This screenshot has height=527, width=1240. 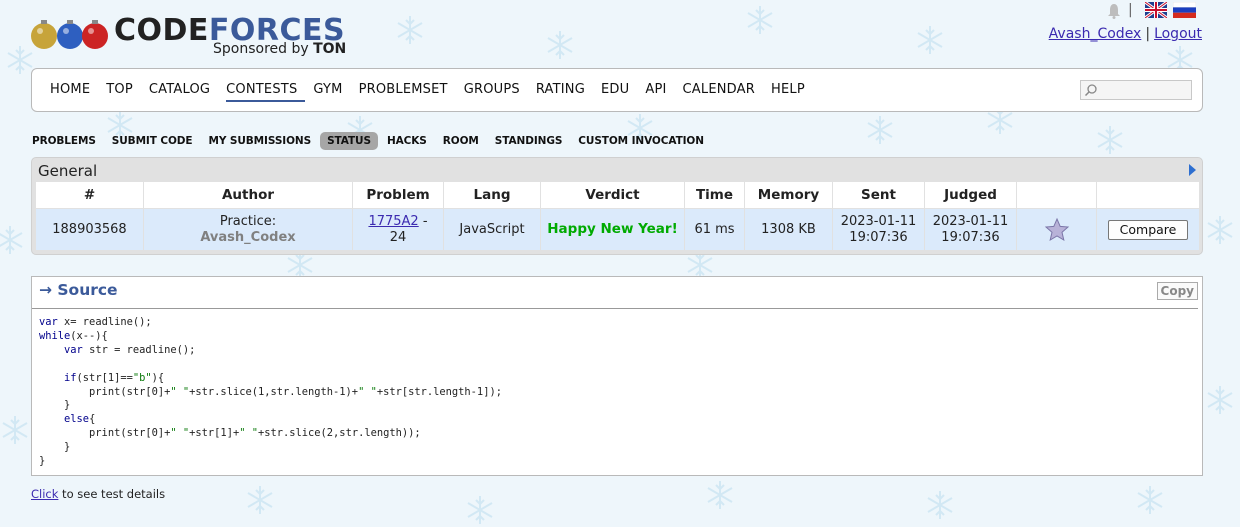 What do you see at coordinates (248, 195) in the screenshot?
I see `column-header: Author` at bounding box center [248, 195].